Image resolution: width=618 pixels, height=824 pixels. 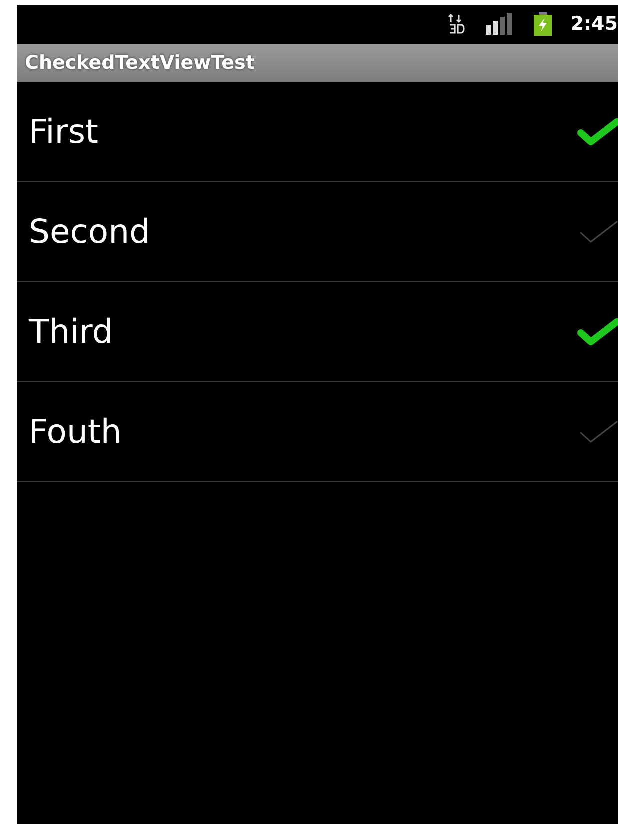 I want to click on status-time: 2:45, so click(x=594, y=24).